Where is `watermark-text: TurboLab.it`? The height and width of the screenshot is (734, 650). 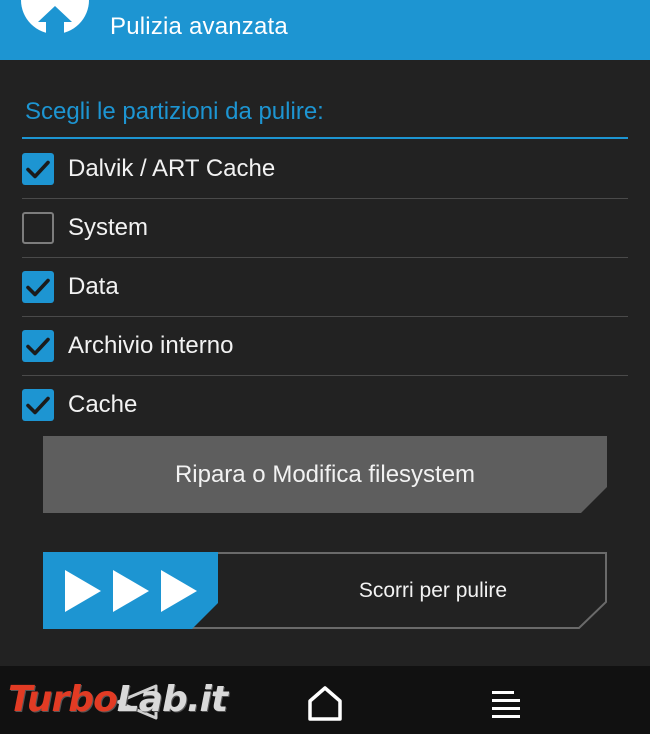 watermark-text: TurboLab.it is located at coordinates (118, 700).